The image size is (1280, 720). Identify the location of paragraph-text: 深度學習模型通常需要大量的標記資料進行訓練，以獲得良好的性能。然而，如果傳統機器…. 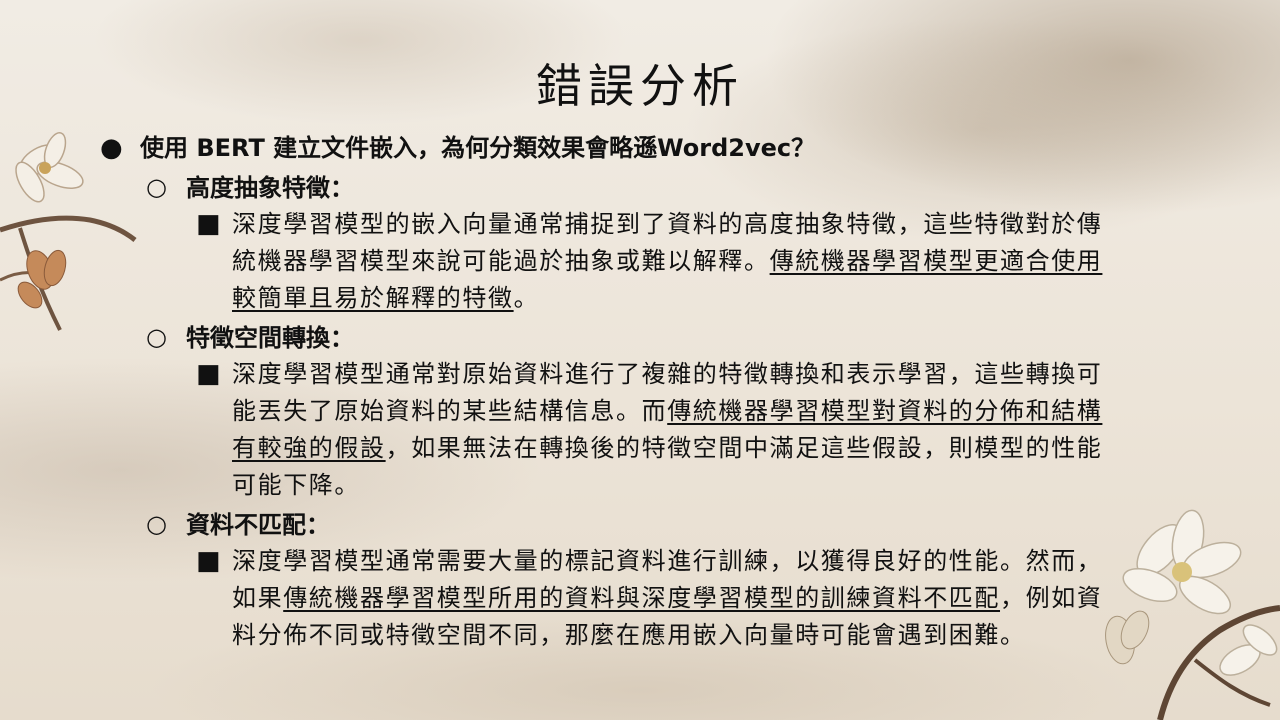
(676, 598).